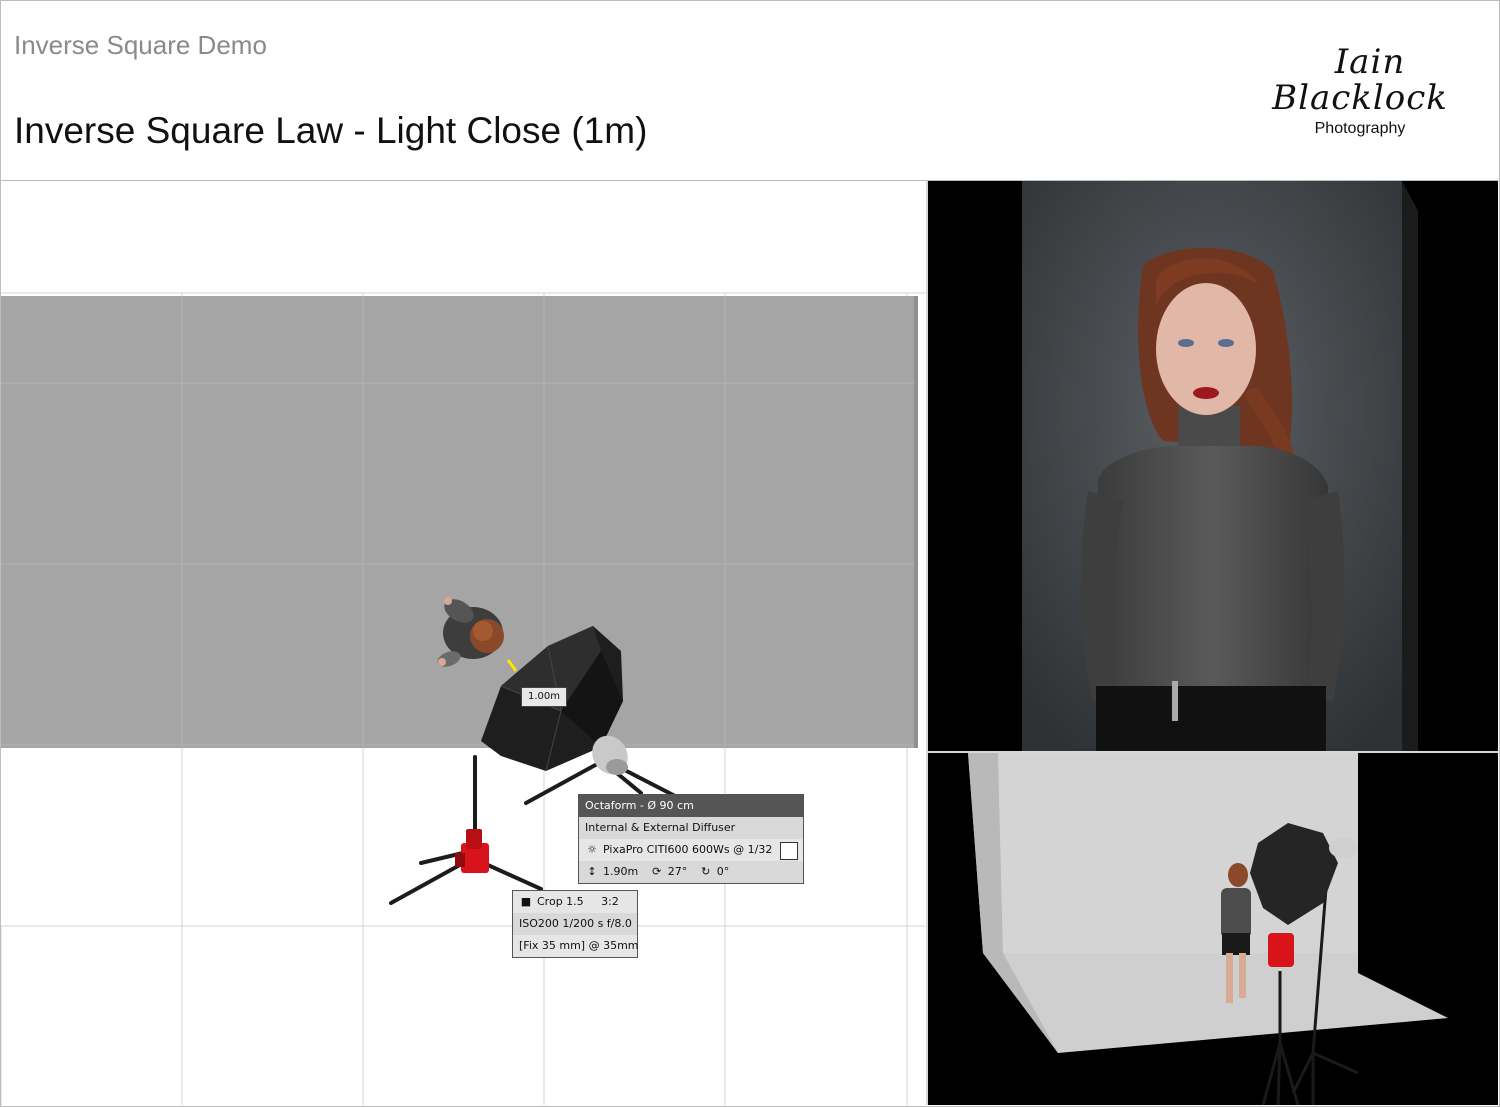  What do you see at coordinates (691, 872) in the screenshot?
I see `light-position-row: ↕ 1.90m ⟳ 27° ↻ 0°` at bounding box center [691, 872].